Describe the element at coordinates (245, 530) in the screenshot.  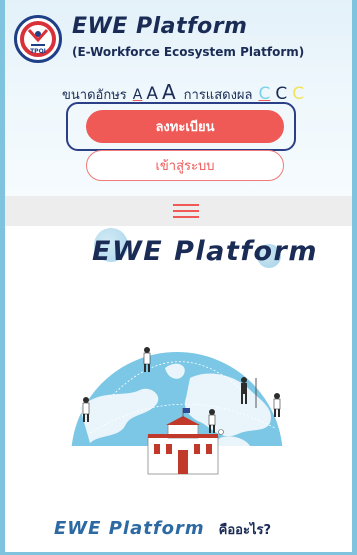
I see `about-question: คืออะไร?` at that location.